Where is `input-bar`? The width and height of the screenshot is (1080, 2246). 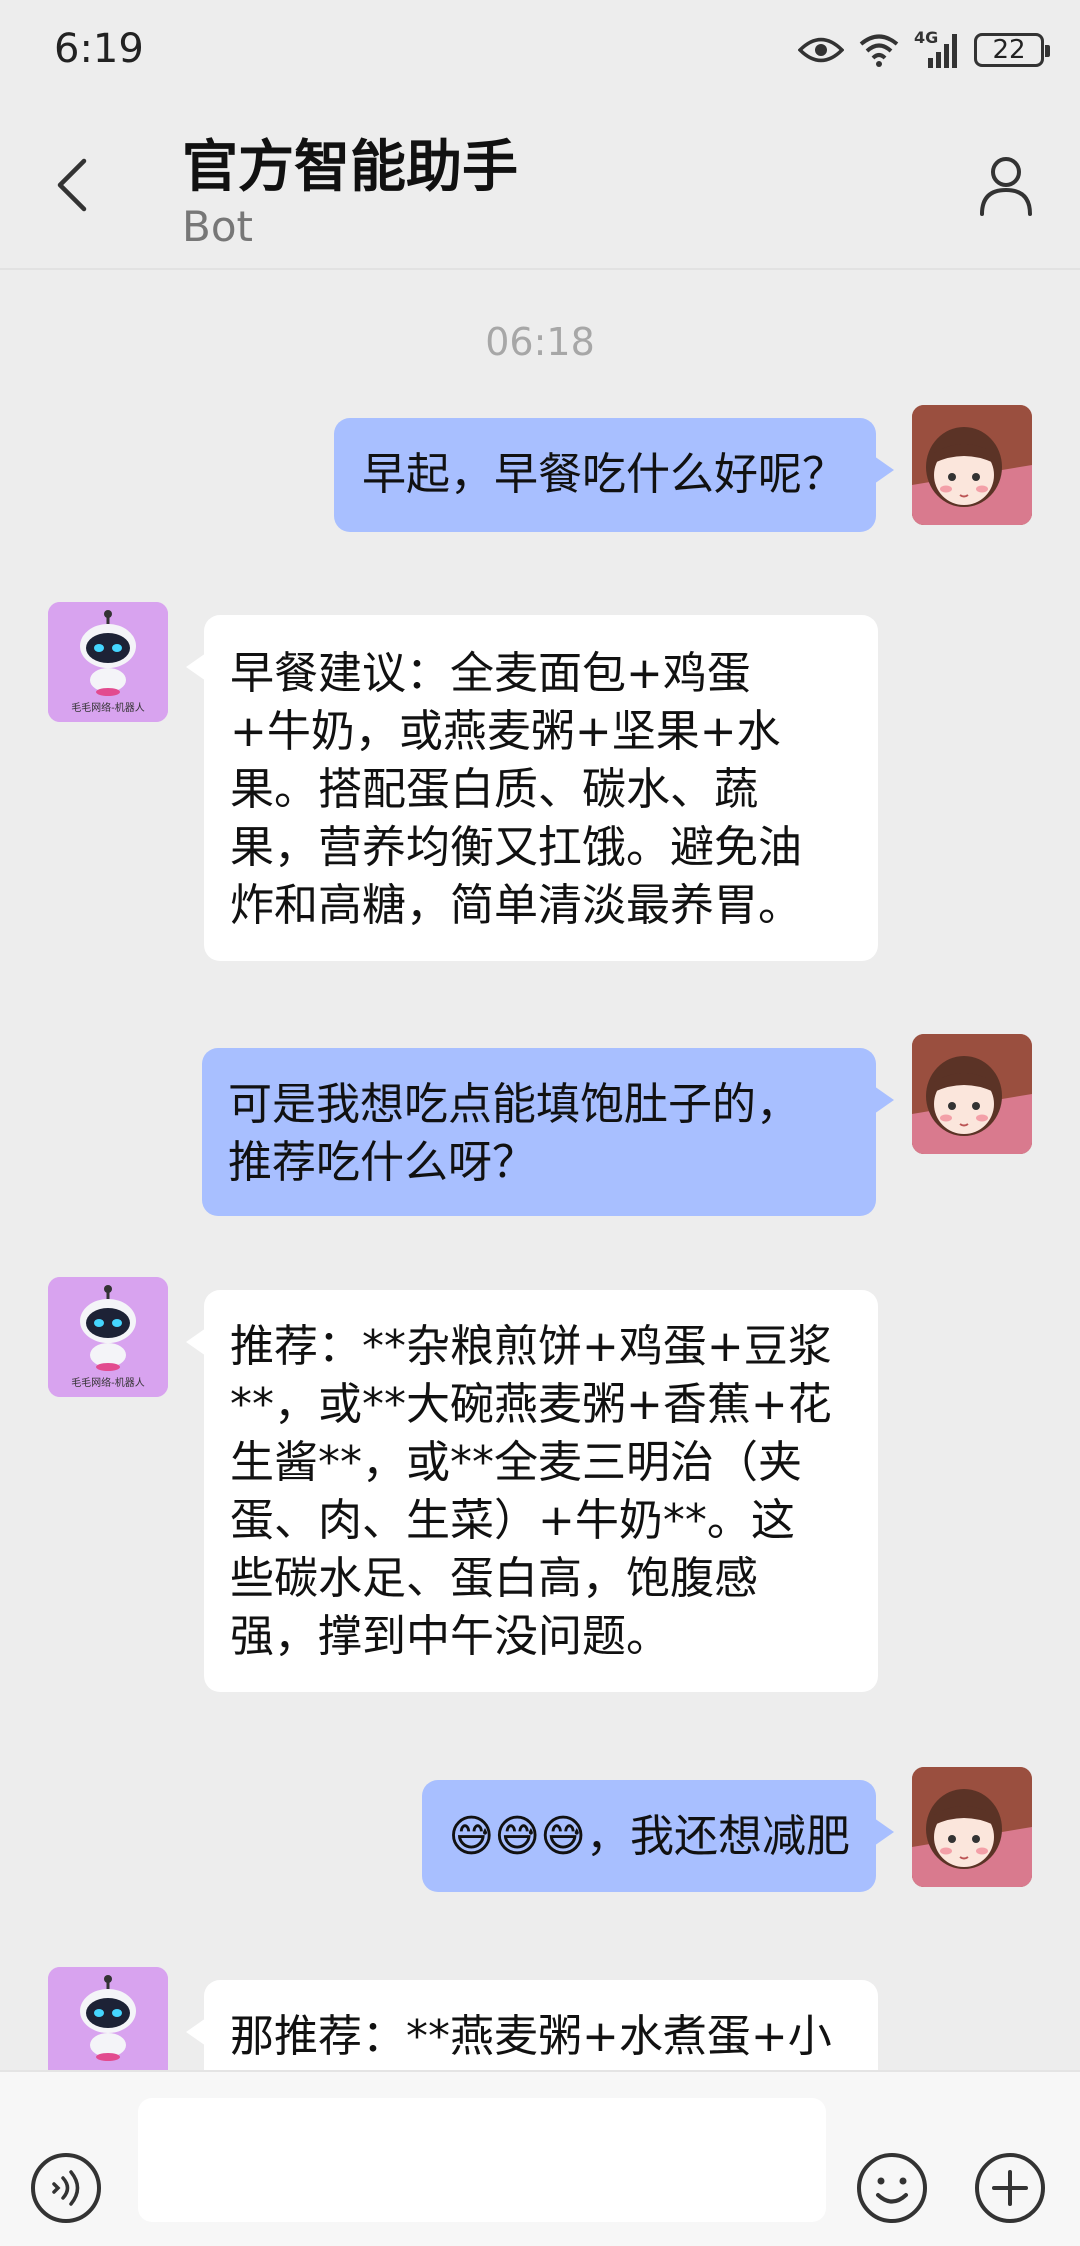 input-bar is located at coordinates (540, 2158).